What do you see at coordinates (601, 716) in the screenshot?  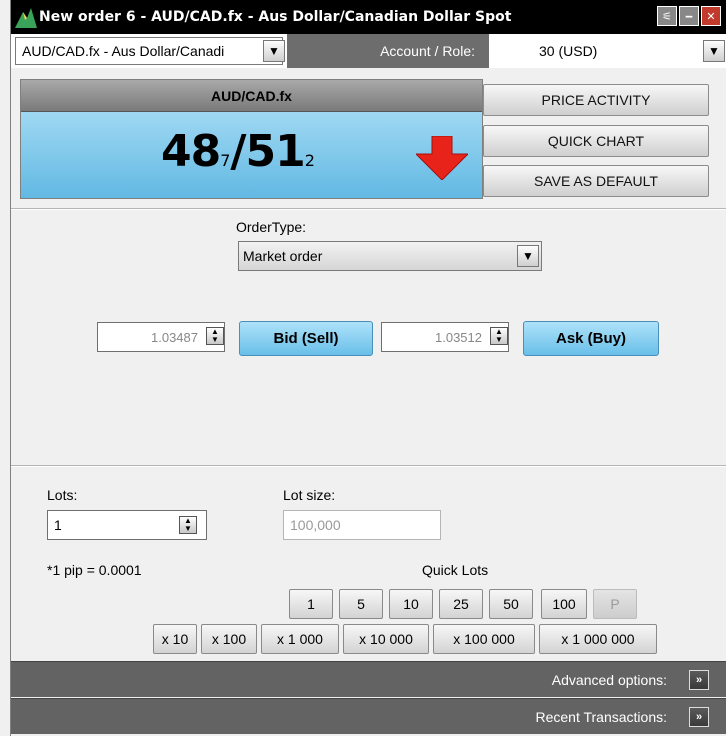 I see `recent-transactions-label: Recent Transactions:` at bounding box center [601, 716].